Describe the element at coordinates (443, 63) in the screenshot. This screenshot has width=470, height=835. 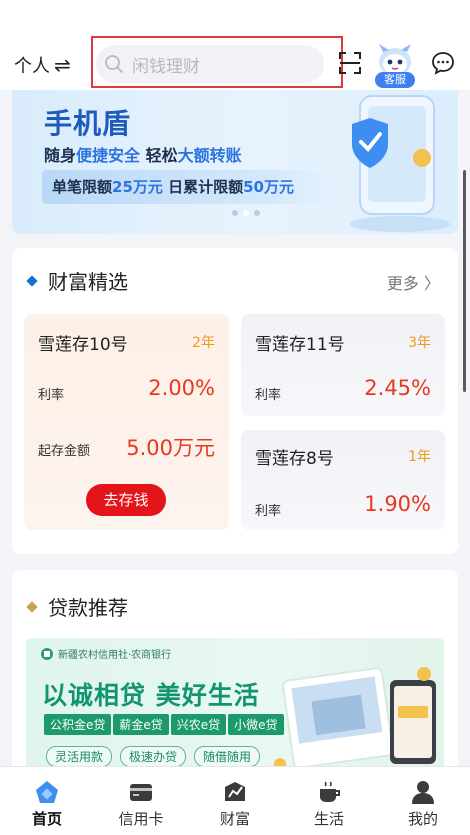
I see `message-icon` at that location.